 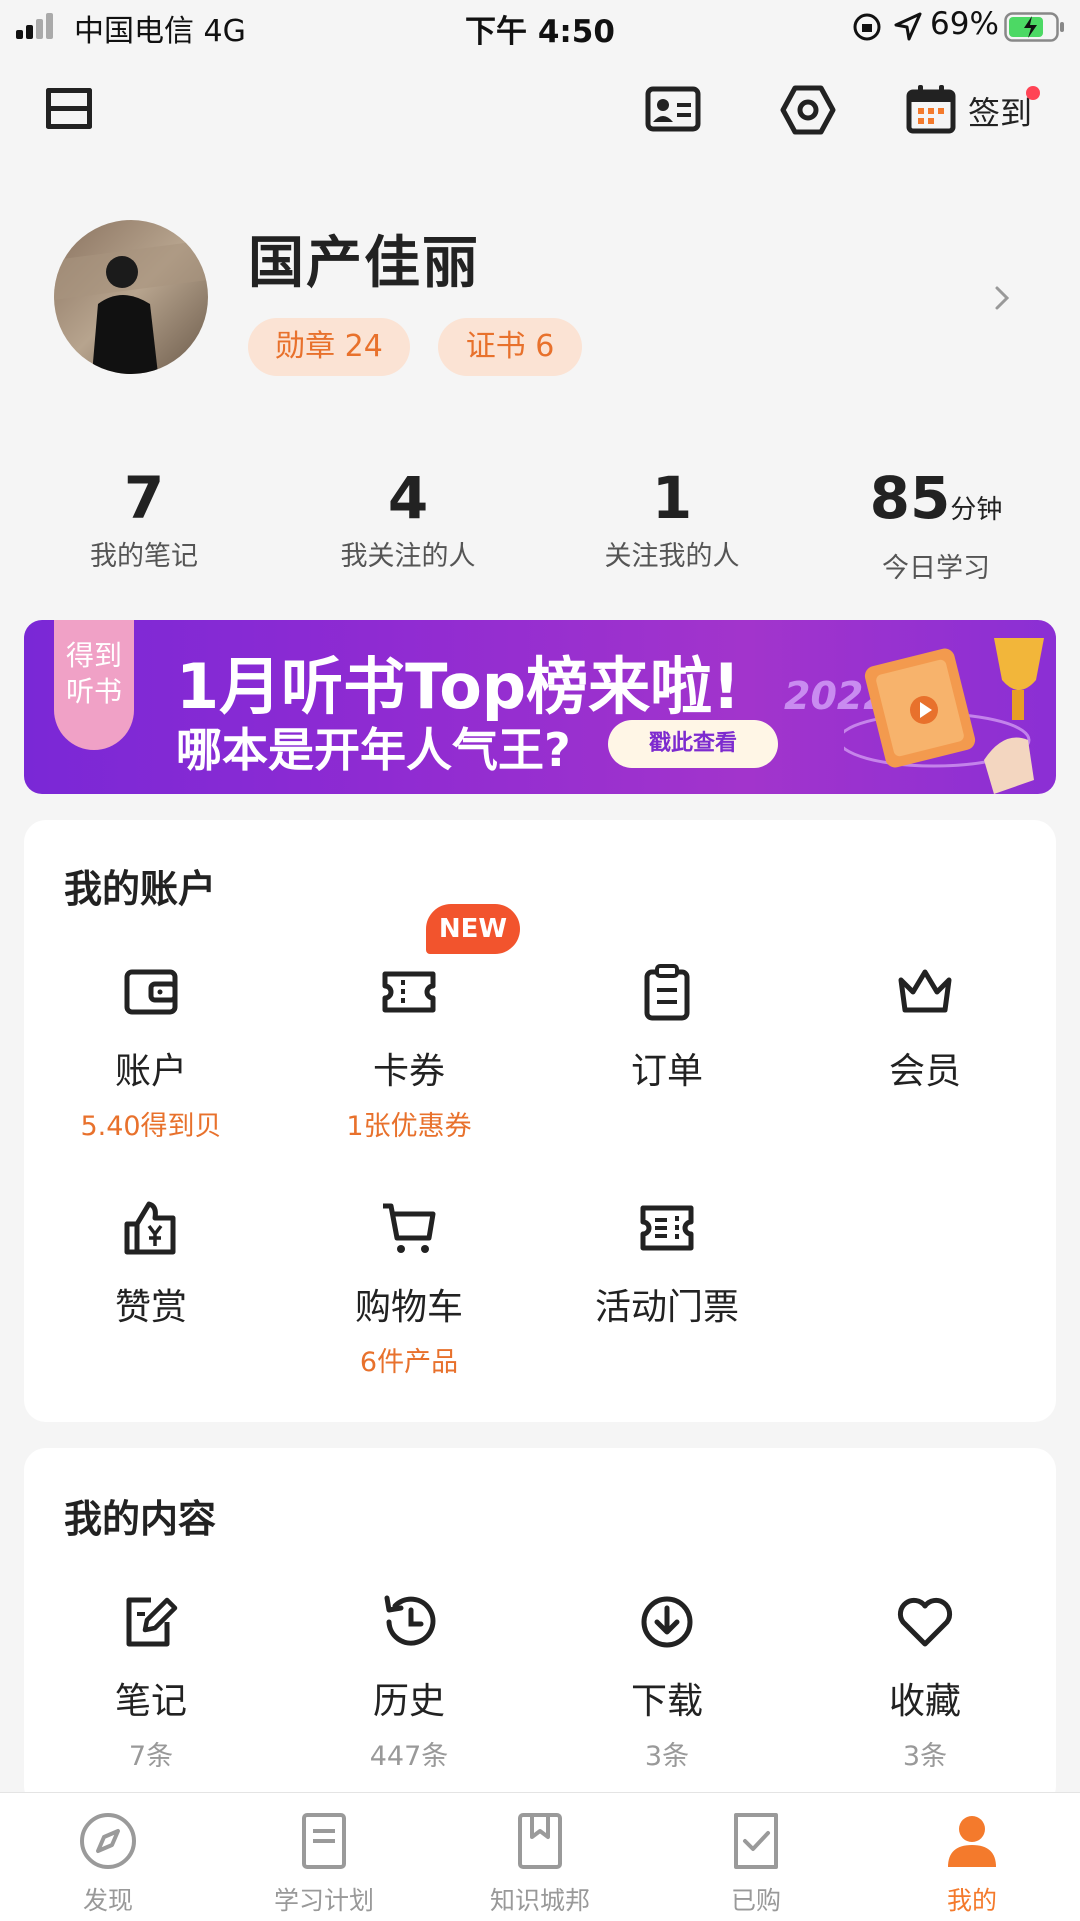 I want to click on avatar, so click(x=131, y=297).